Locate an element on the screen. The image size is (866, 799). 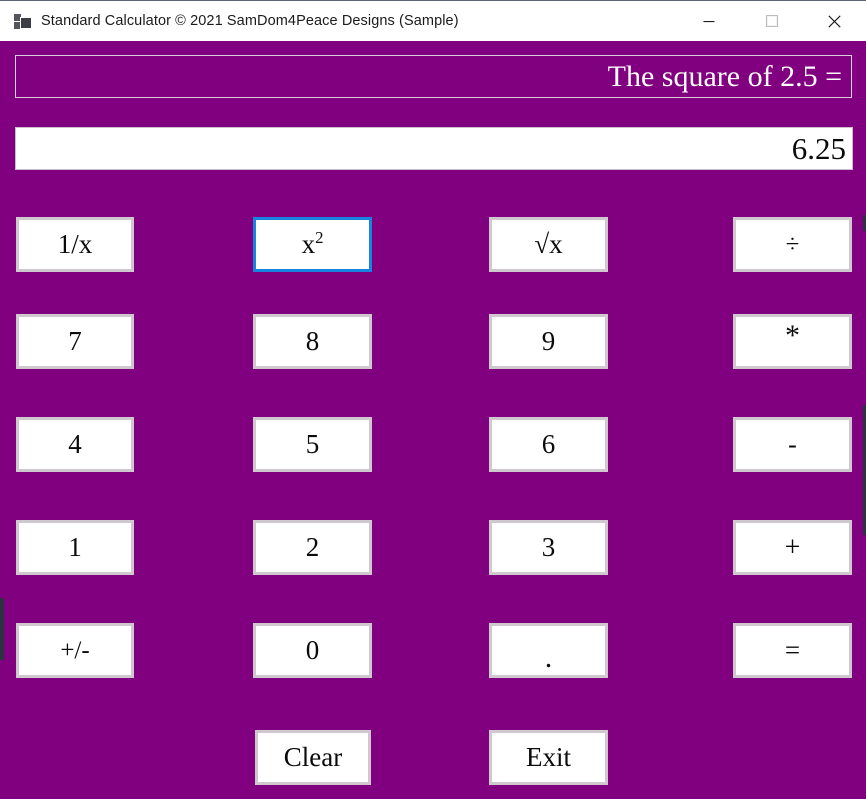
digit-9-button: 9 is located at coordinates (548, 341).